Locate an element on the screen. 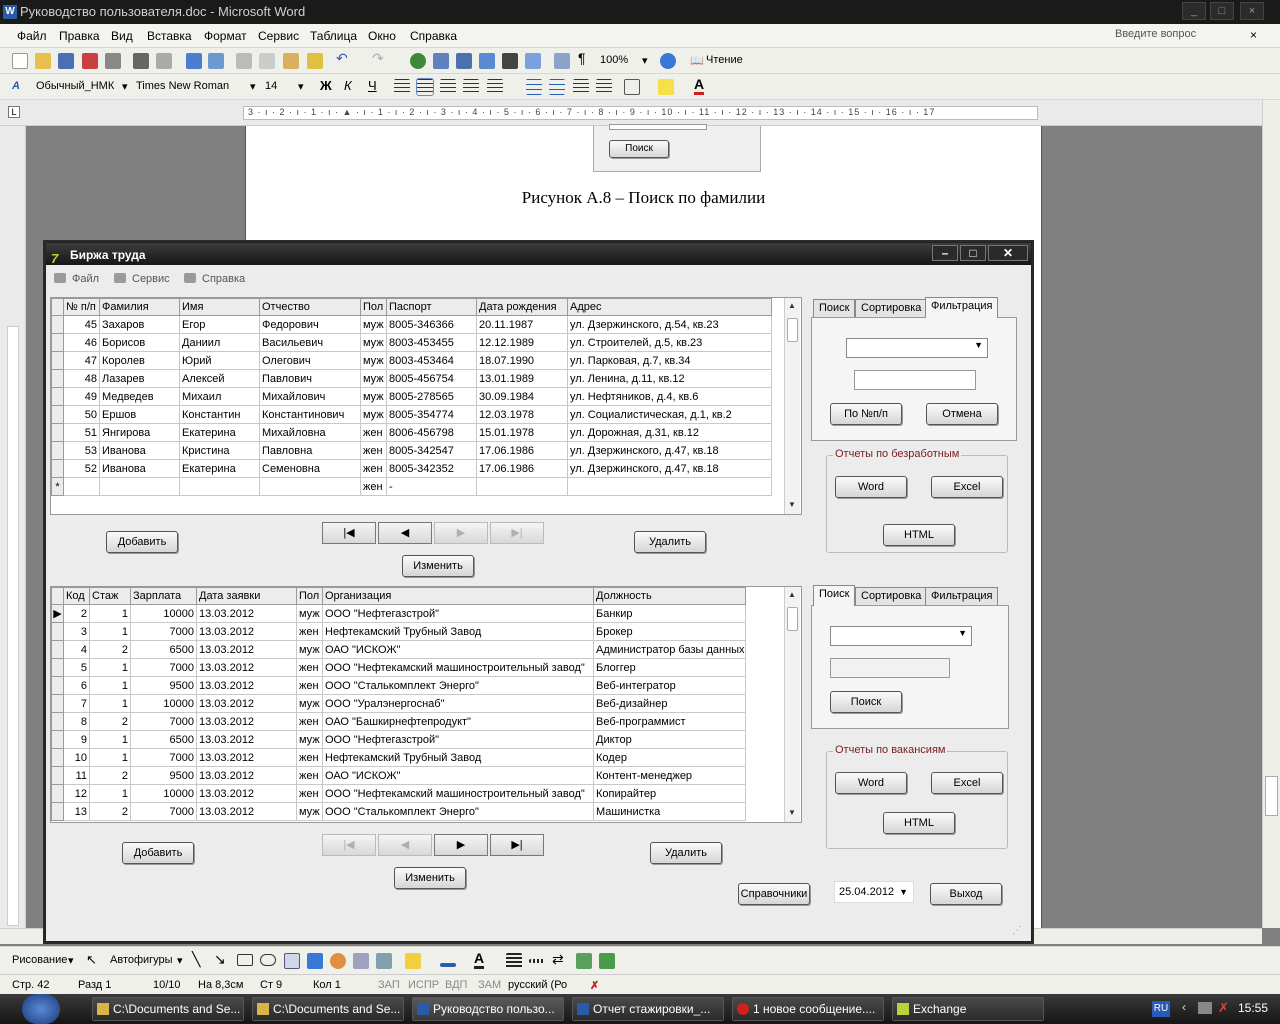 The height and width of the screenshot is (1024, 1280). research-icon is located at coordinates (216, 61).